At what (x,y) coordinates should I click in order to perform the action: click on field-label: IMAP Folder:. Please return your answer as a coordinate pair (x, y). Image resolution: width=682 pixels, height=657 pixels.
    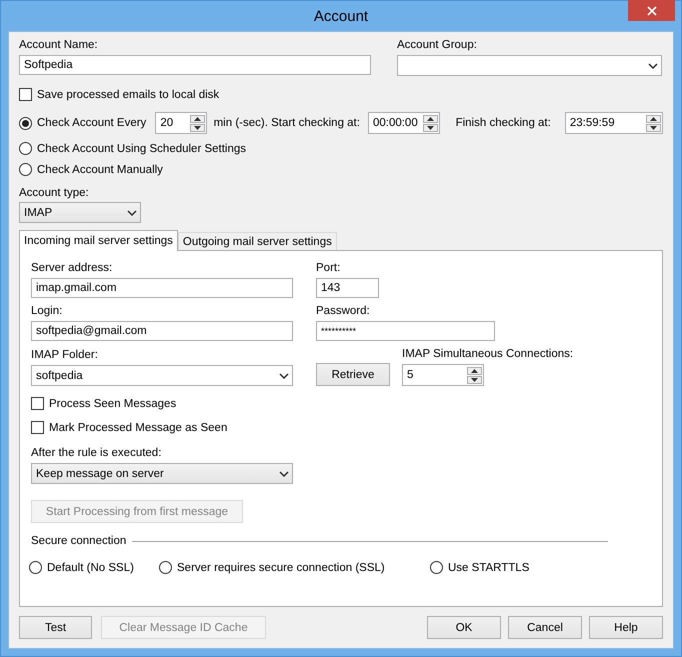
    Looking at the image, I should click on (65, 355).